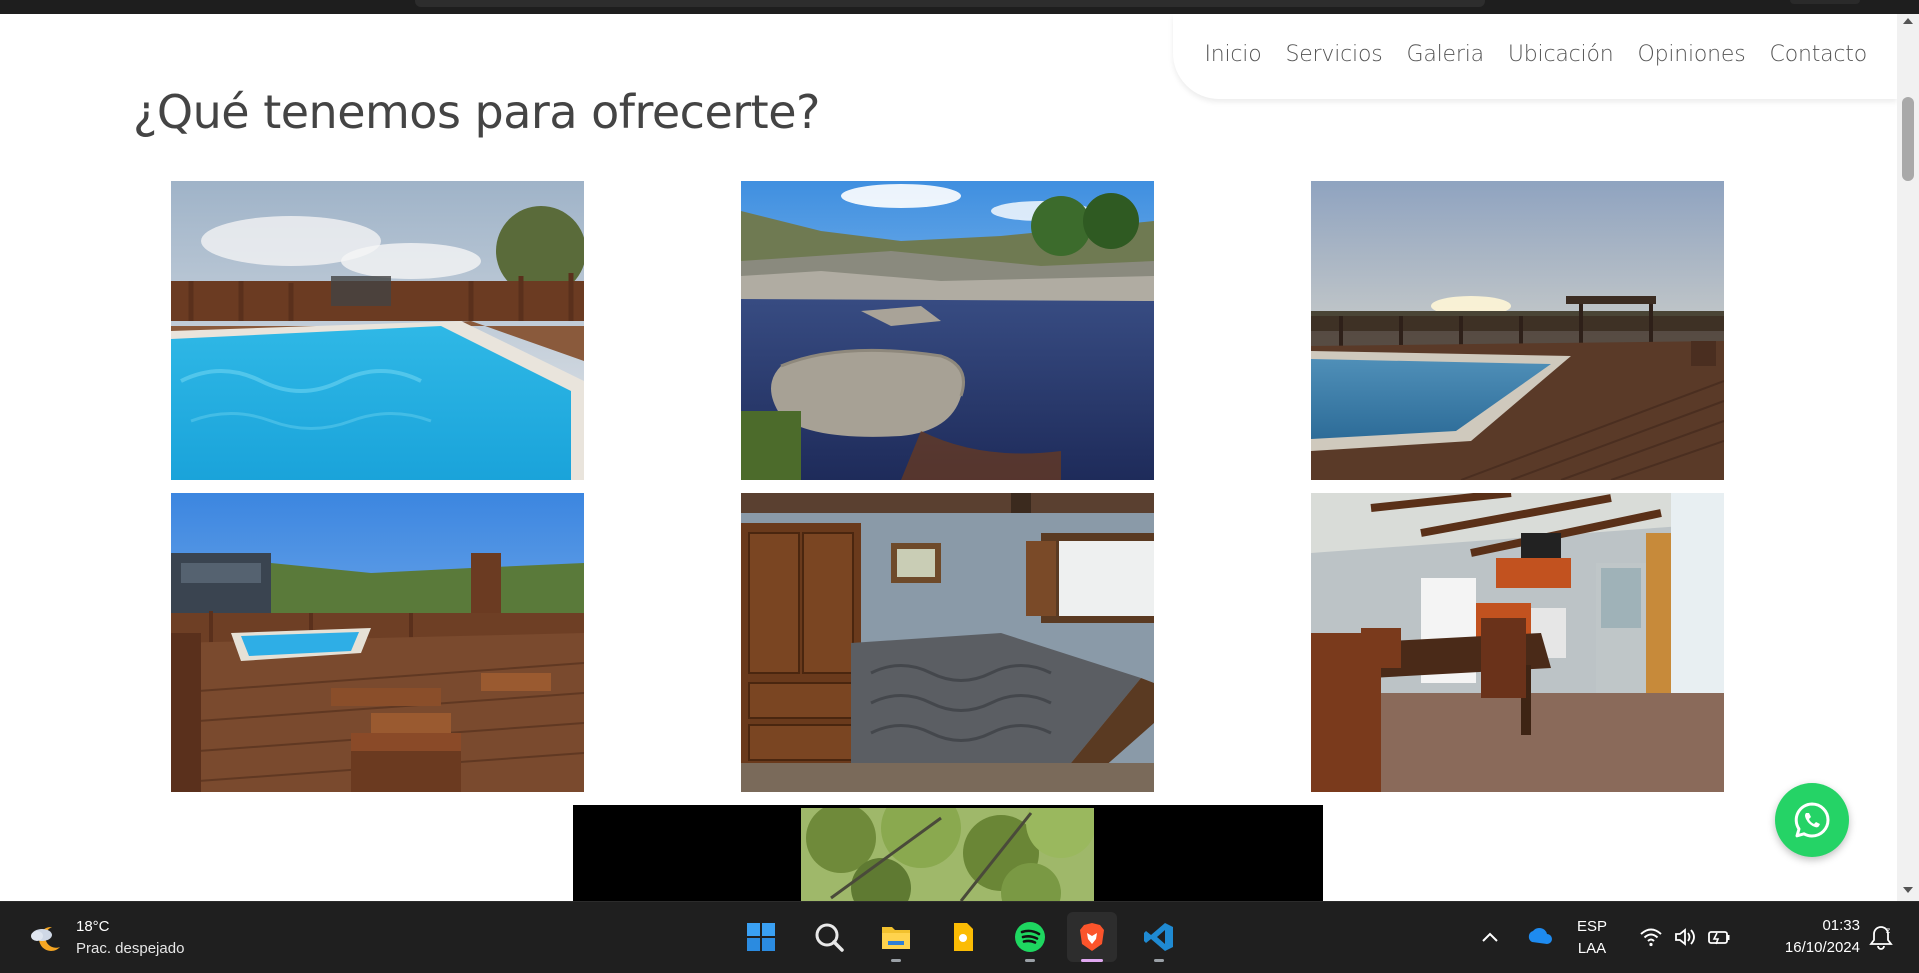 The image size is (1919, 973). I want to click on video-player, so click(948, 853).